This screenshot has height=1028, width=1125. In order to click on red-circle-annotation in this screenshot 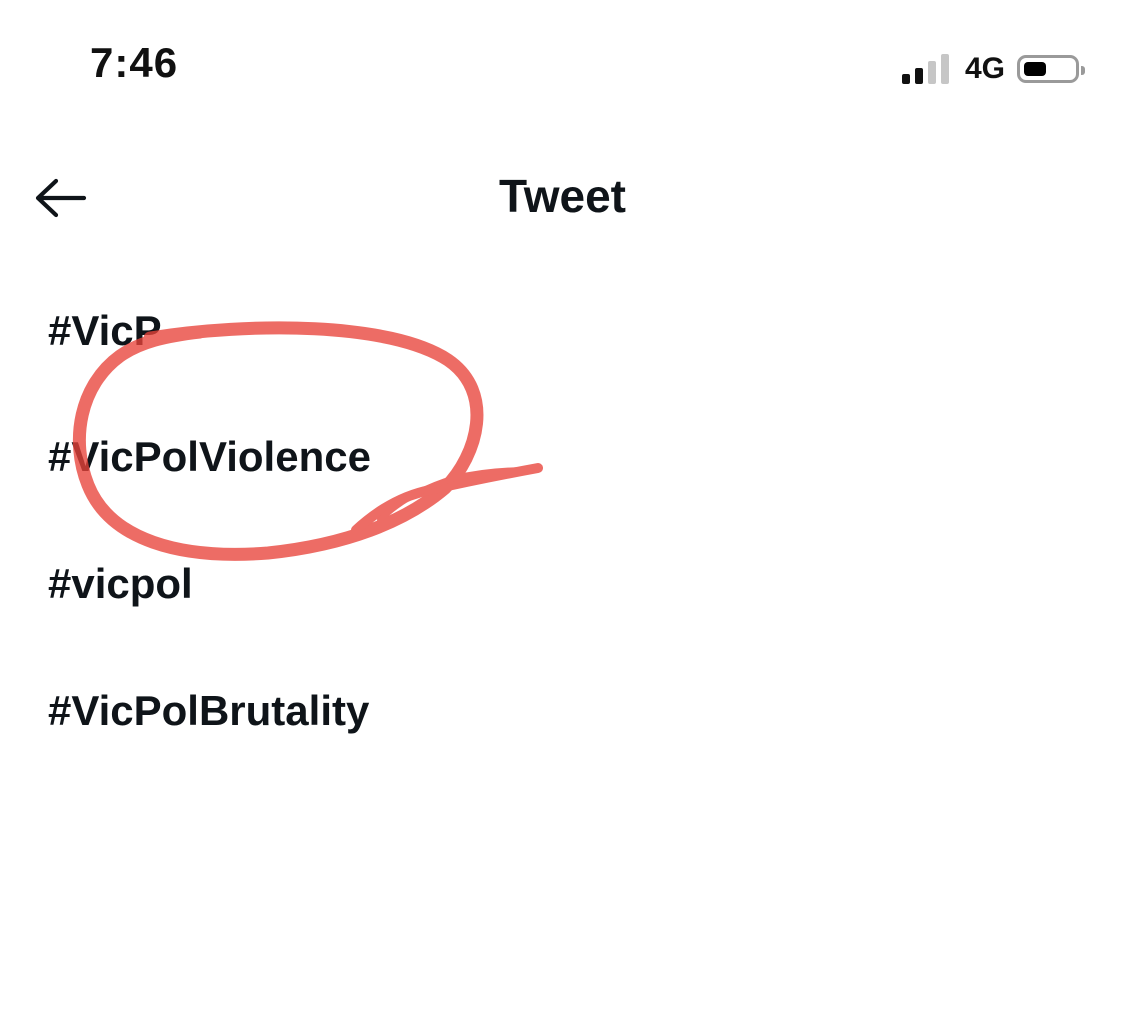, I will do `click(307, 441)`.